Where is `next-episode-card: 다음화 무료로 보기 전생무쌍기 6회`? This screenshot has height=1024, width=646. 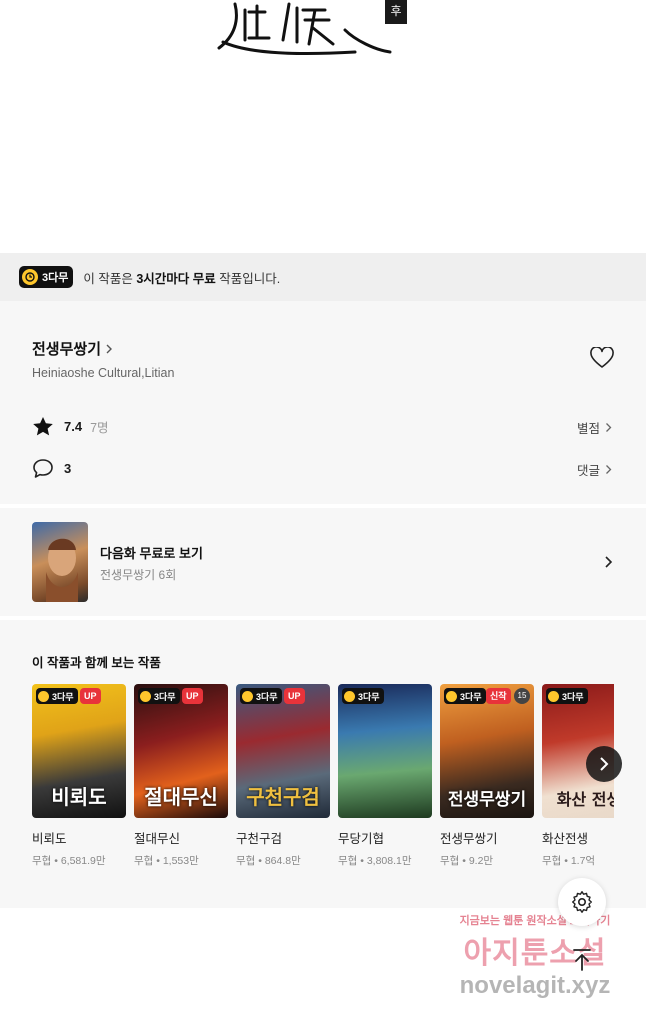 next-episode-card: 다음화 무료로 보기 전생무쌍기 6회 is located at coordinates (323, 562).